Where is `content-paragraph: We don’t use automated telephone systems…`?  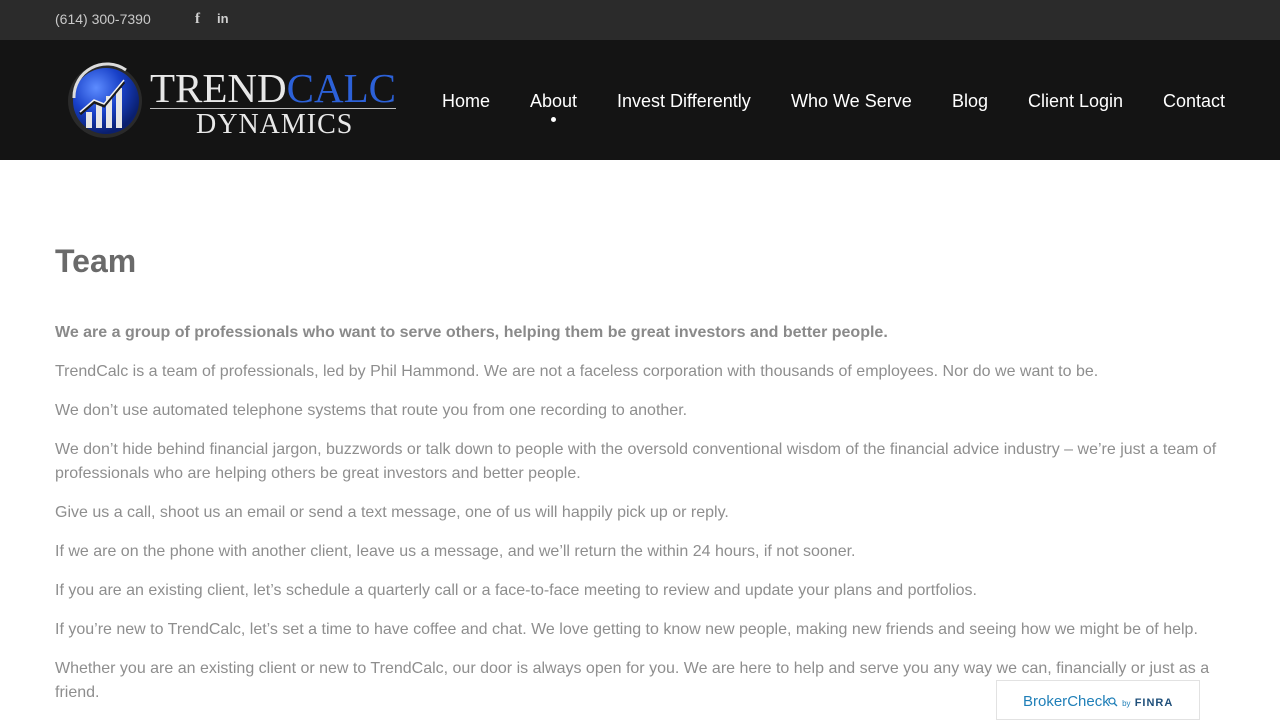
content-paragraph: We don’t use automated telephone systems… is located at coordinates (371, 410).